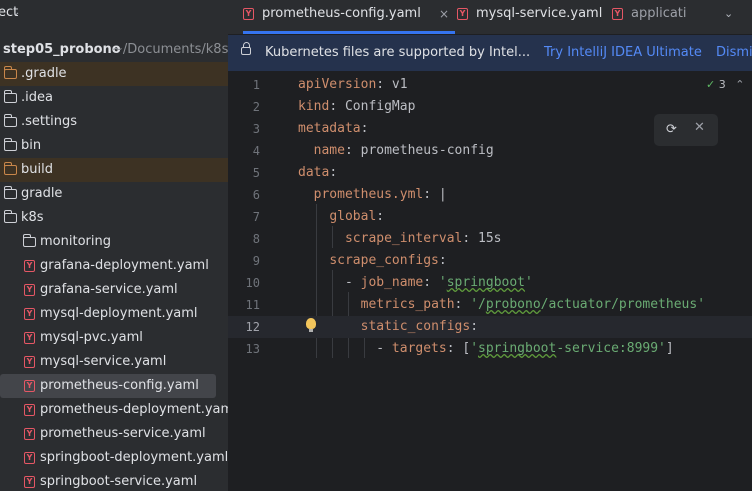 This screenshot has height=491, width=752. What do you see at coordinates (123, 433) in the screenshot?
I see `tree-item-label: prometheus-service.yaml` at bounding box center [123, 433].